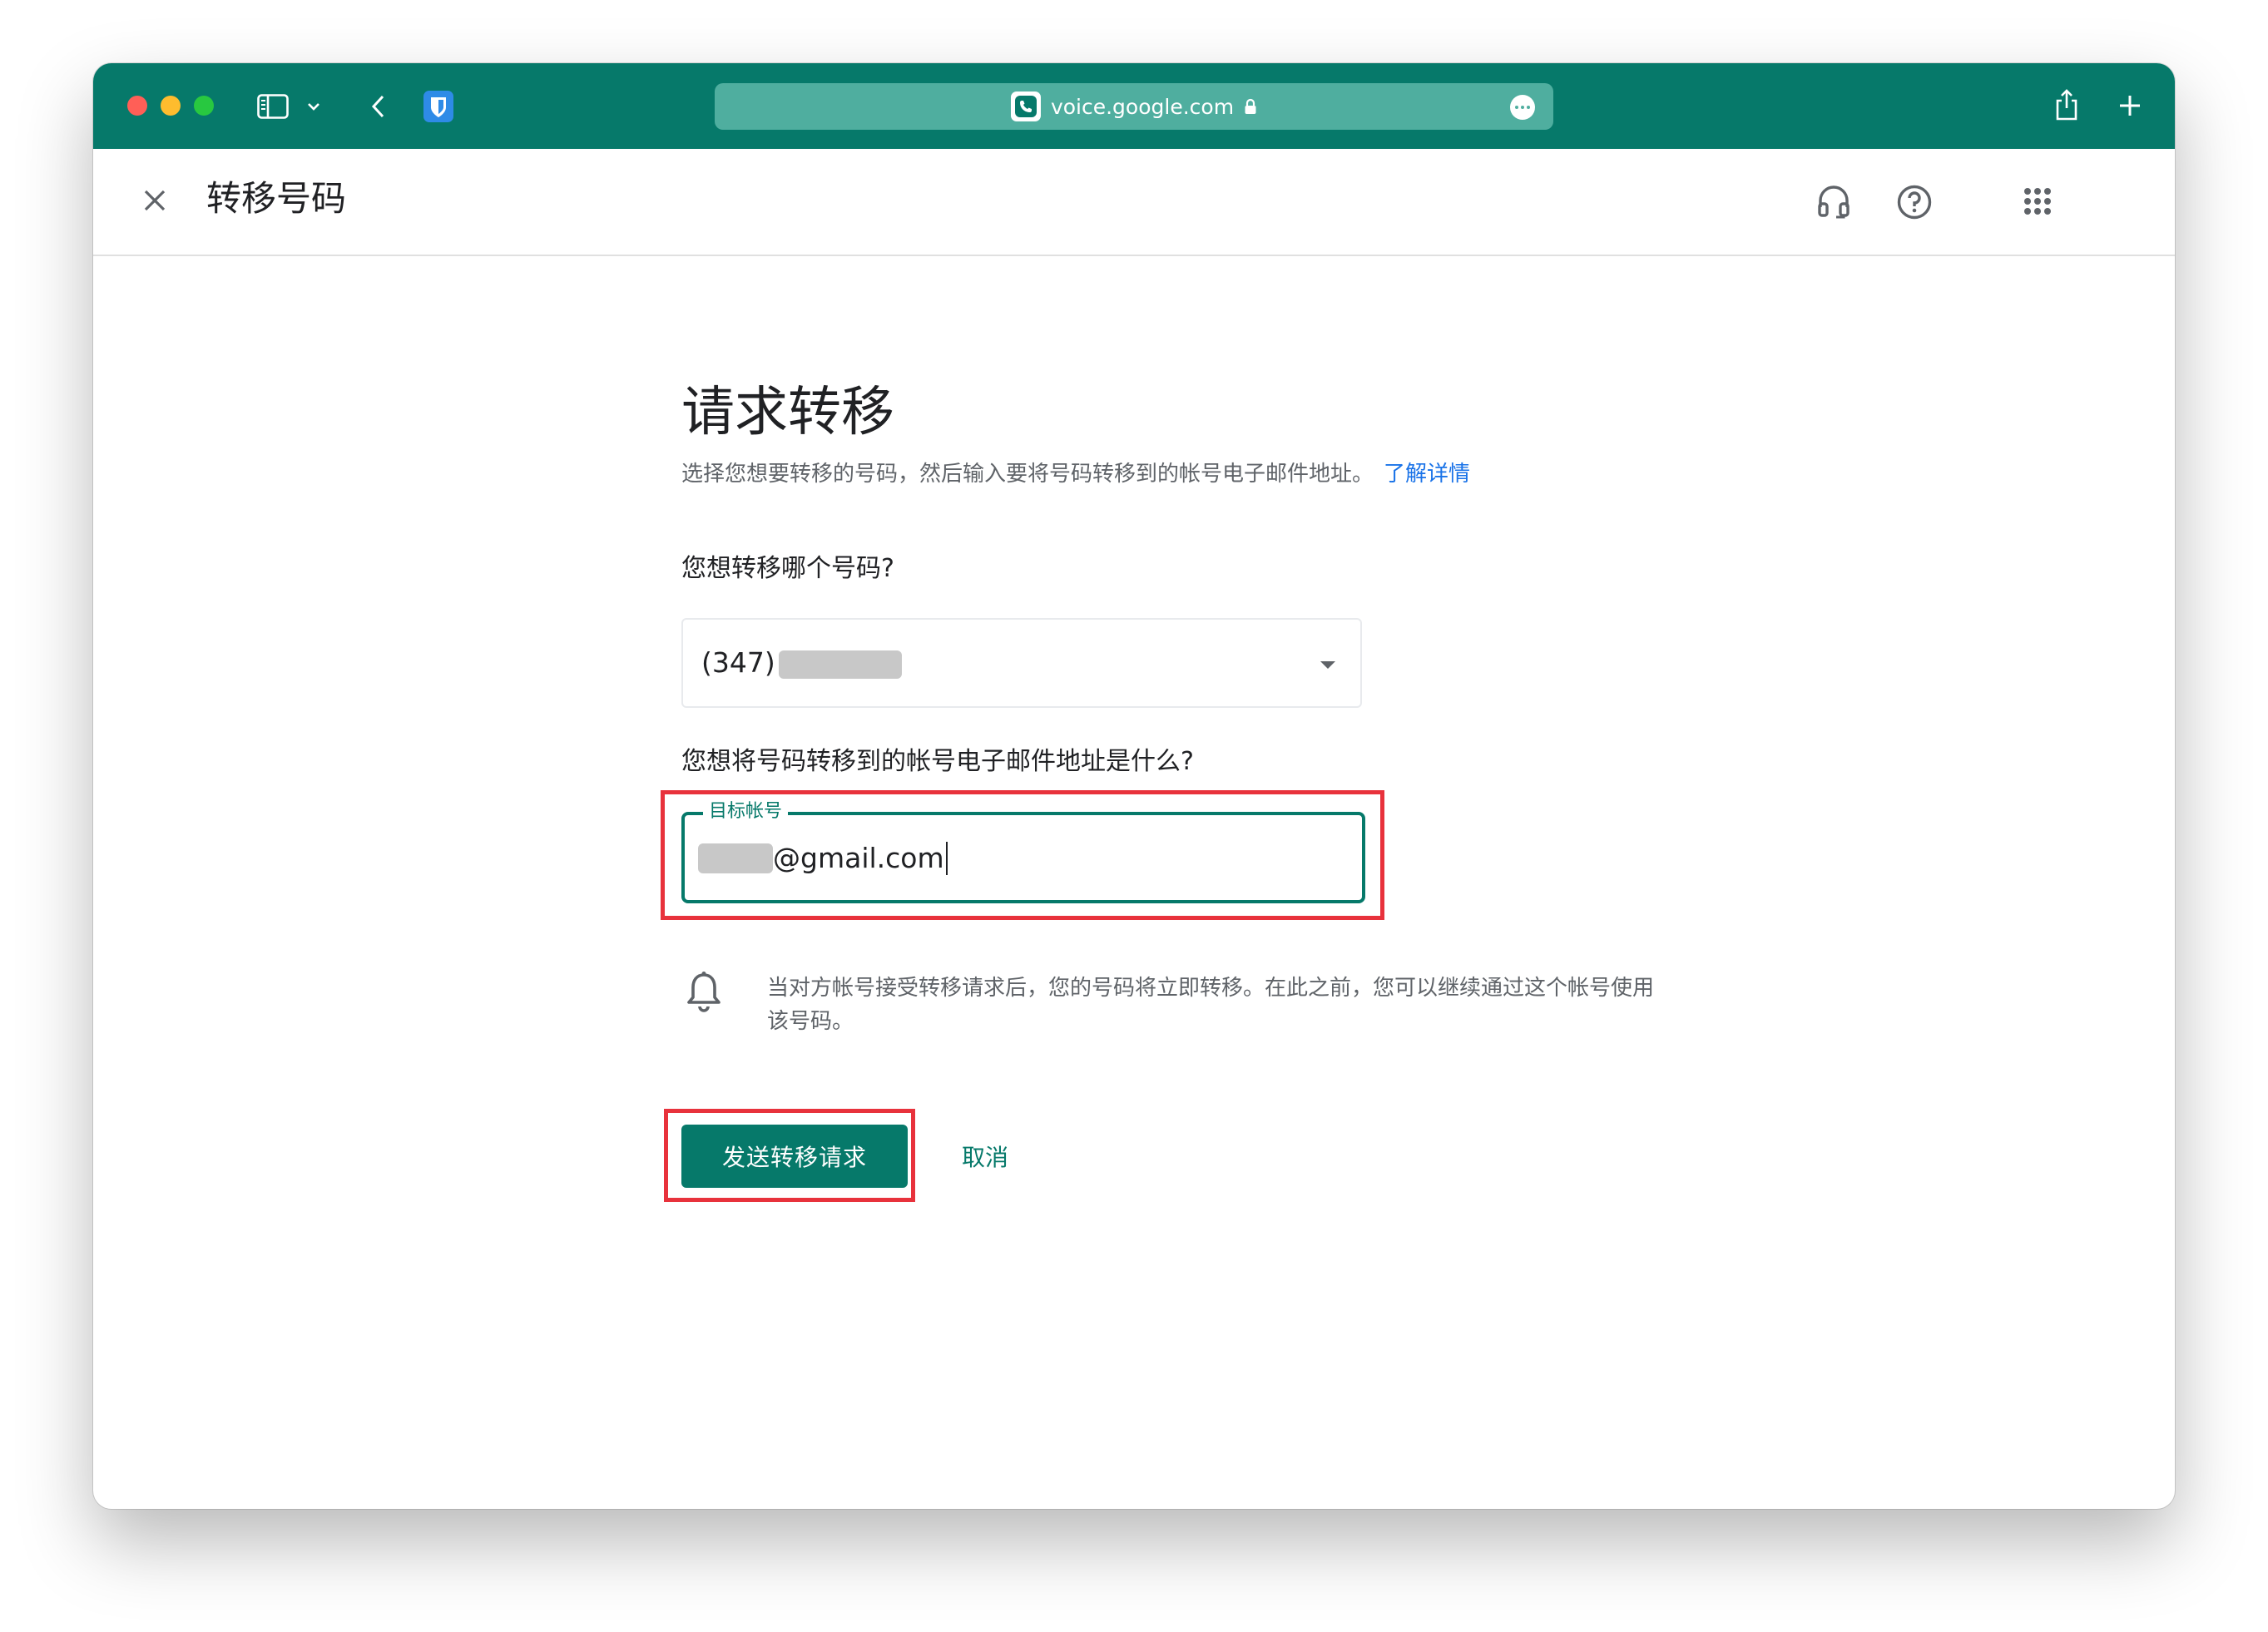 This screenshot has height=1632, width=2268. I want to click on email-input-value: @gmail.com, so click(823, 858).